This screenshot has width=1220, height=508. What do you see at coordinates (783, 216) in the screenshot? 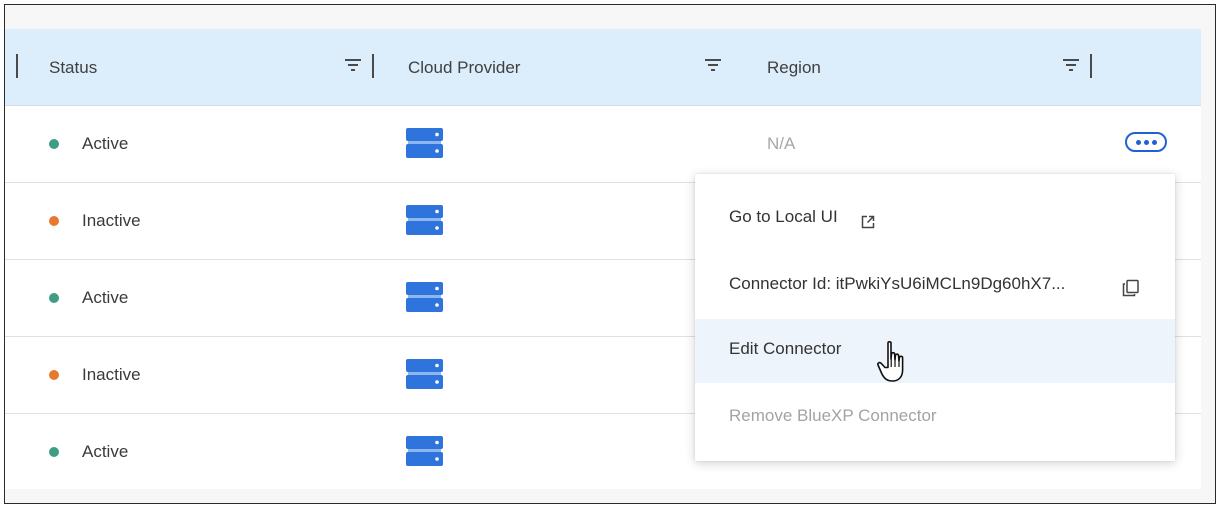
I see `menu-item-label: Go to Local UI` at bounding box center [783, 216].